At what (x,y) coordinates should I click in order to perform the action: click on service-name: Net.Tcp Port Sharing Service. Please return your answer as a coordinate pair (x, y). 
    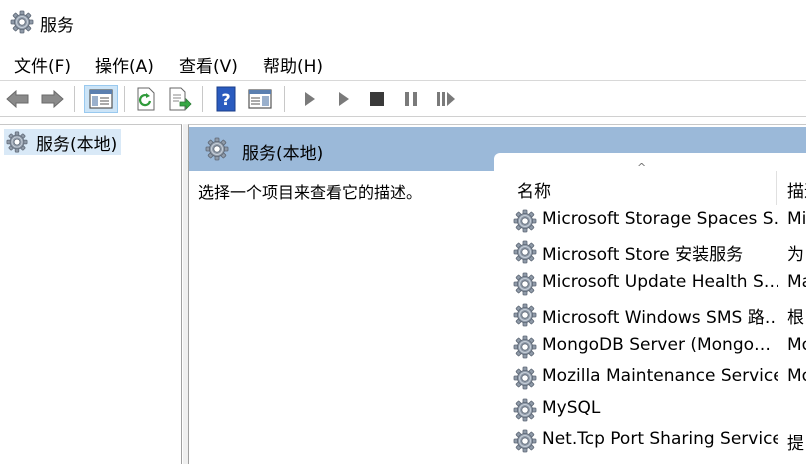
    Looking at the image, I should click on (660, 439).